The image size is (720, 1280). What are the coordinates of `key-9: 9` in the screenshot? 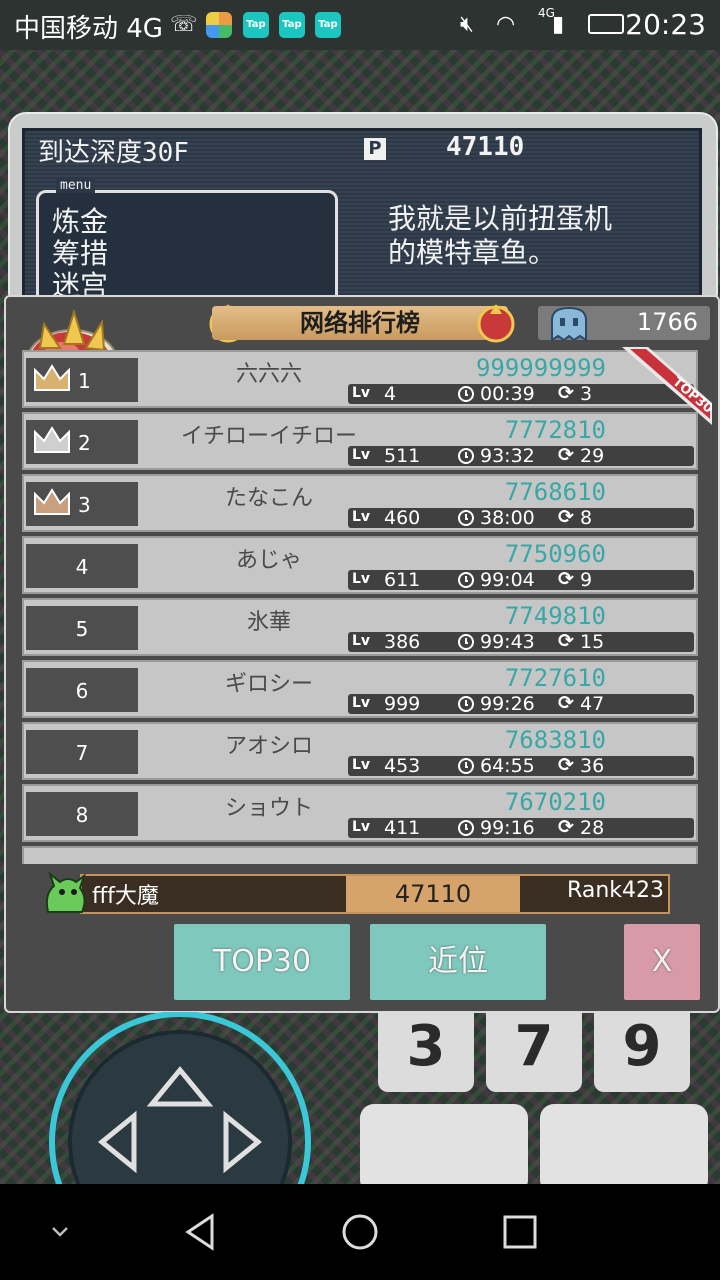 It's located at (642, 1052).